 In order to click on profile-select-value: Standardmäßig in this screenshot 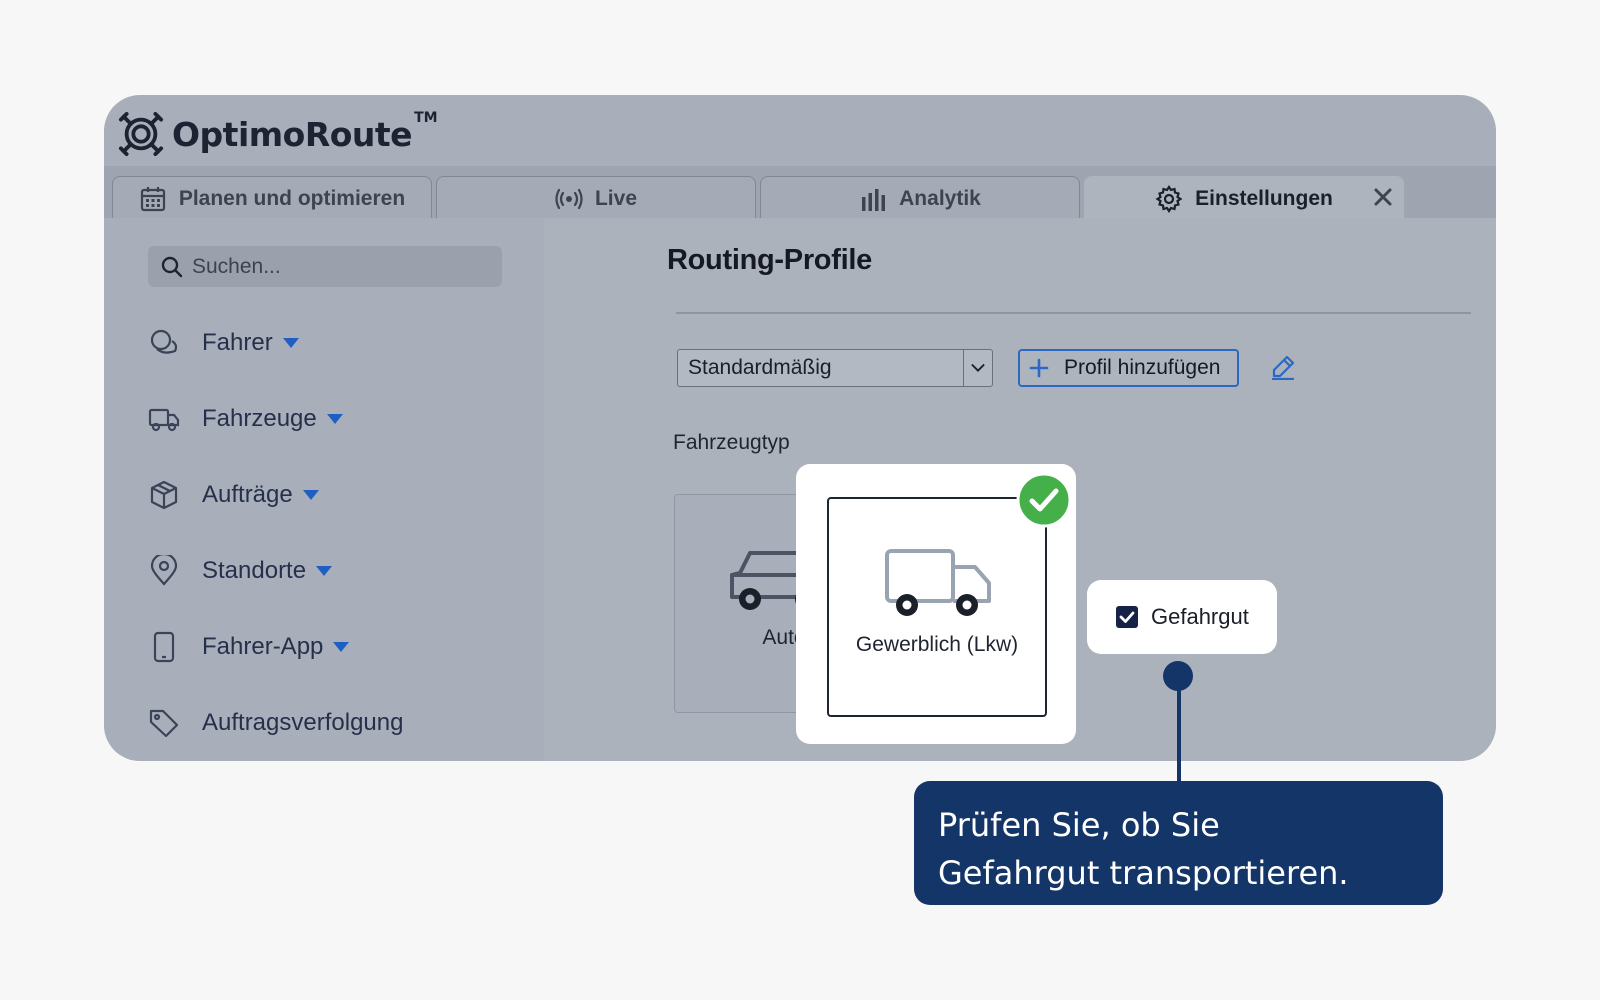, I will do `click(760, 367)`.